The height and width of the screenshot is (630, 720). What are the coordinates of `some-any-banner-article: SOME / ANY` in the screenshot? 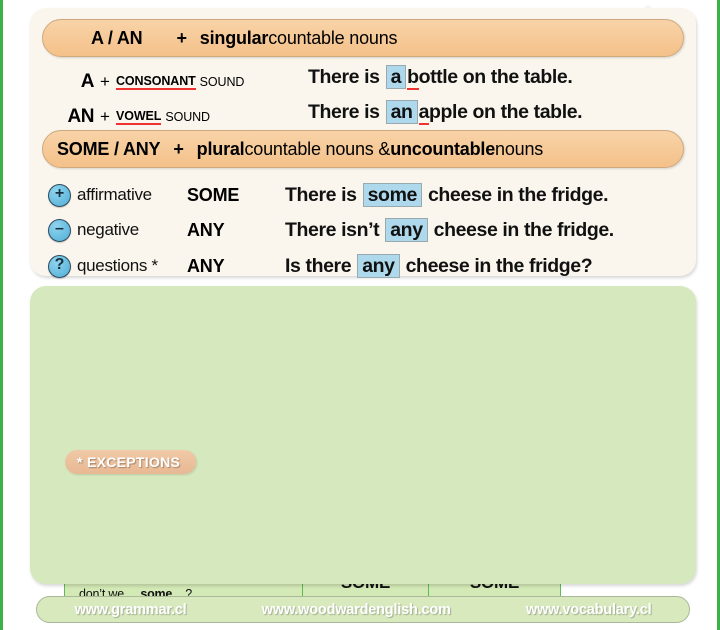 It's located at (109, 148).